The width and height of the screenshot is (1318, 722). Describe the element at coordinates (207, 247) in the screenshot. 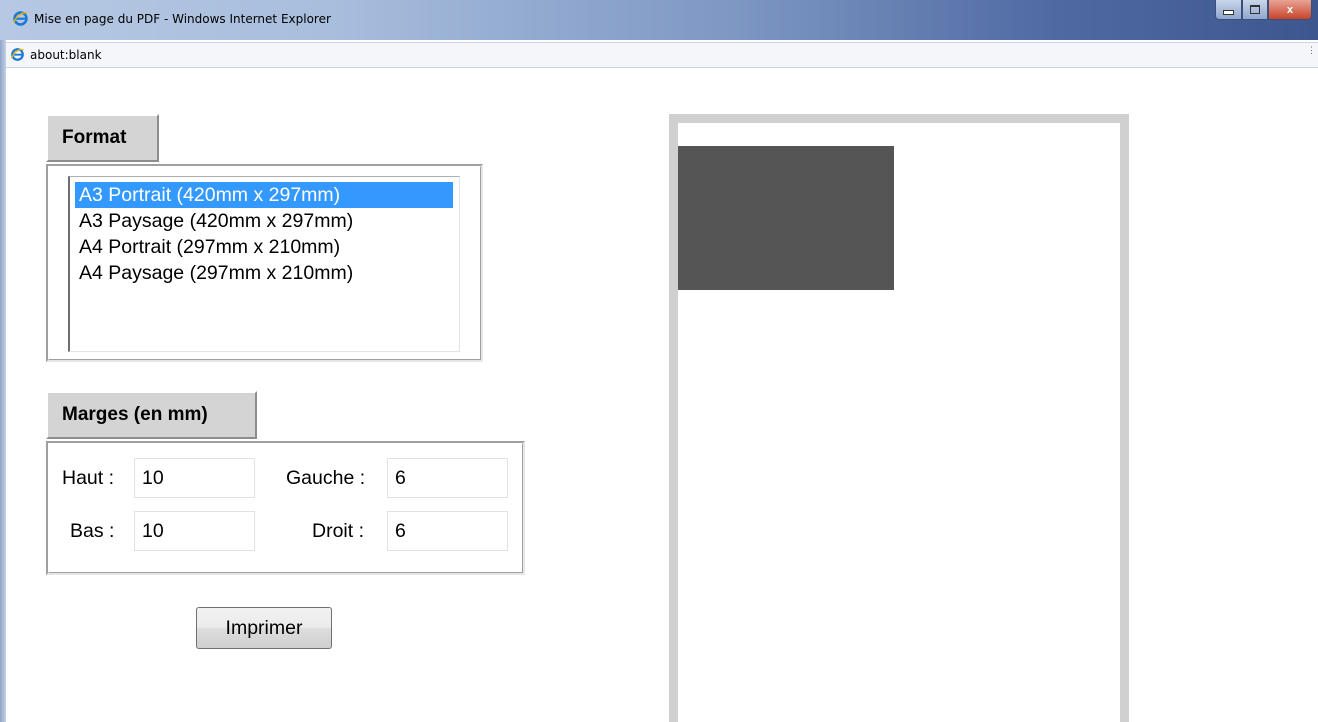

I see `format-option: A4 Portrait (297mm x 210mm)` at that location.